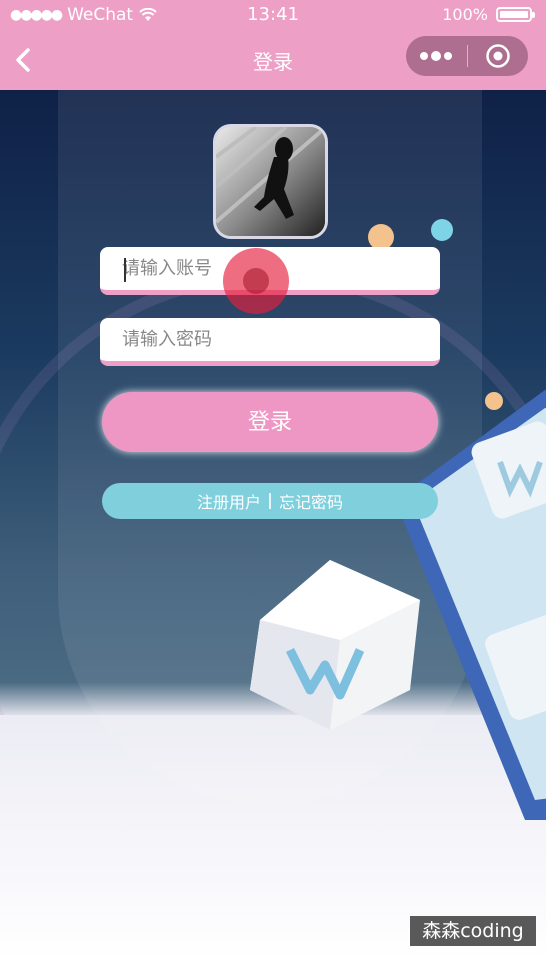 The width and height of the screenshot is (546, 961). I want to click on video-watermark: 森森coding, so click(473, 931).